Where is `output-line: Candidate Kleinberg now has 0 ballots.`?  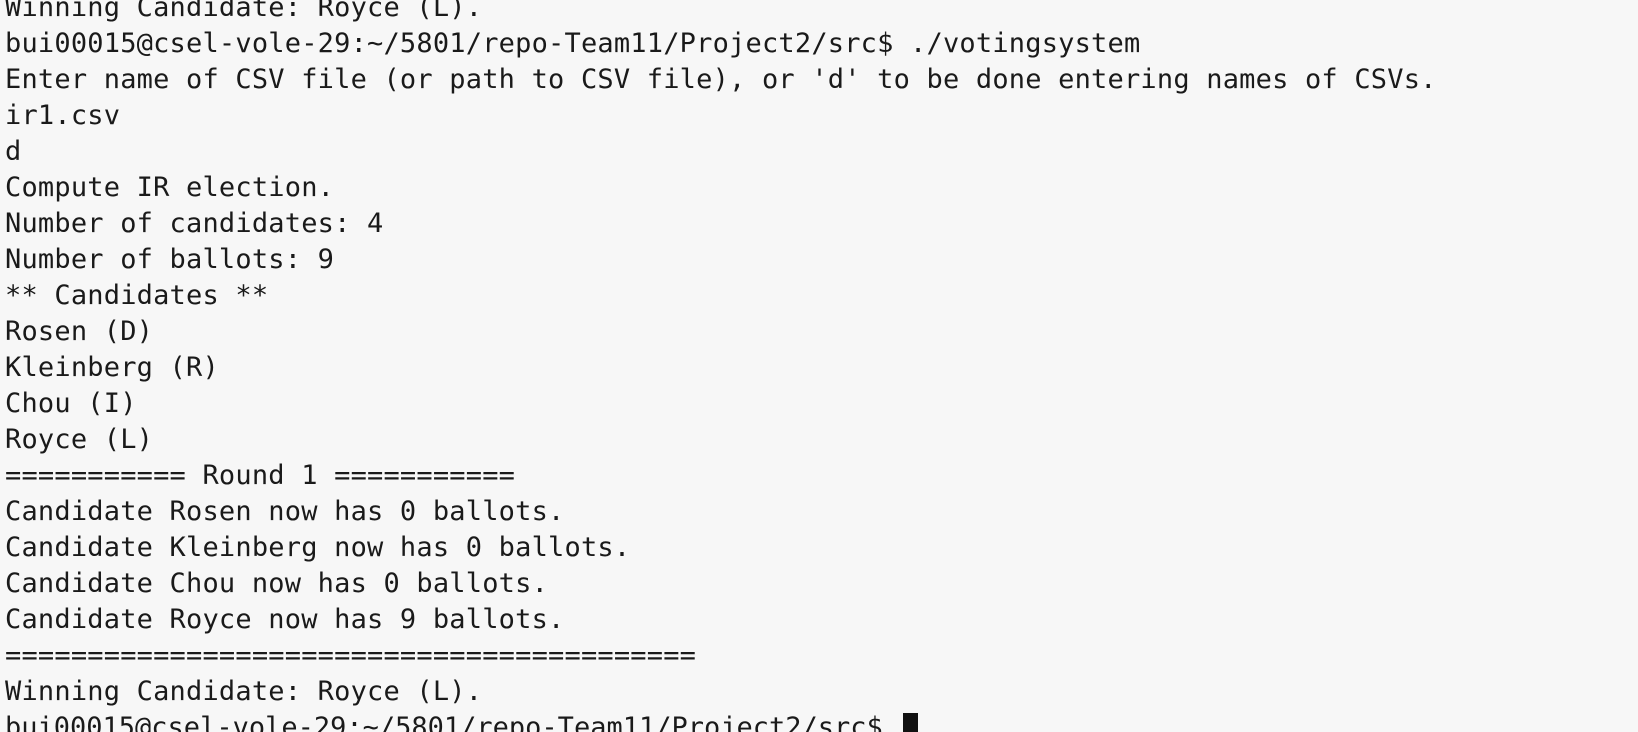
output-line: Candidate Kleinberg now has 0 ballots. is located at coordinates (318, 547).